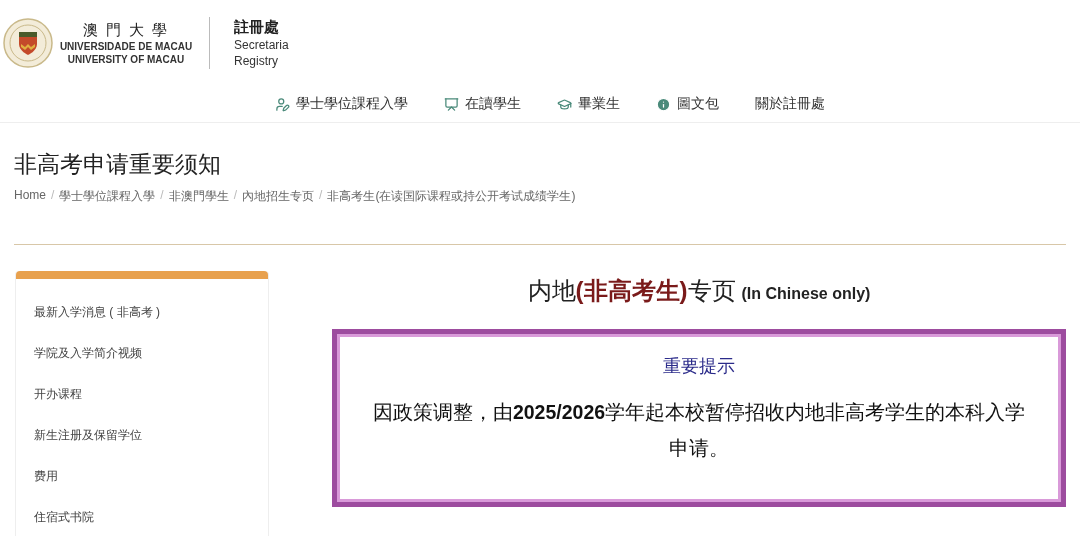  Describe the element at coordinates (790, 104) in the screenshot. I see `nav-link: 關於註冊處` at that location.